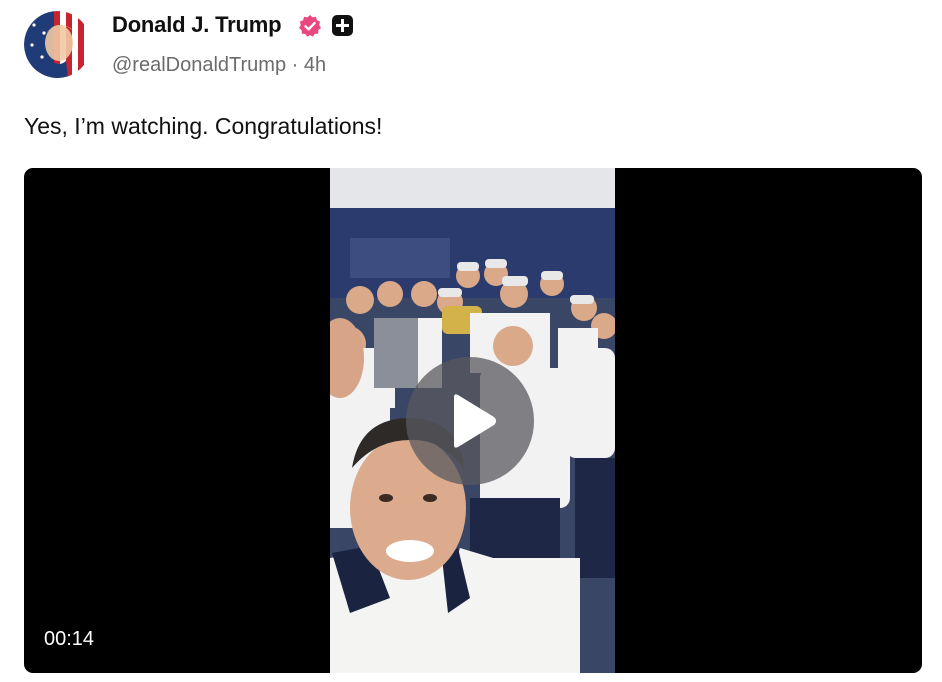 The height and width of the screenshot is (682, 942). I want to click on play-icon, so click(475, 421).